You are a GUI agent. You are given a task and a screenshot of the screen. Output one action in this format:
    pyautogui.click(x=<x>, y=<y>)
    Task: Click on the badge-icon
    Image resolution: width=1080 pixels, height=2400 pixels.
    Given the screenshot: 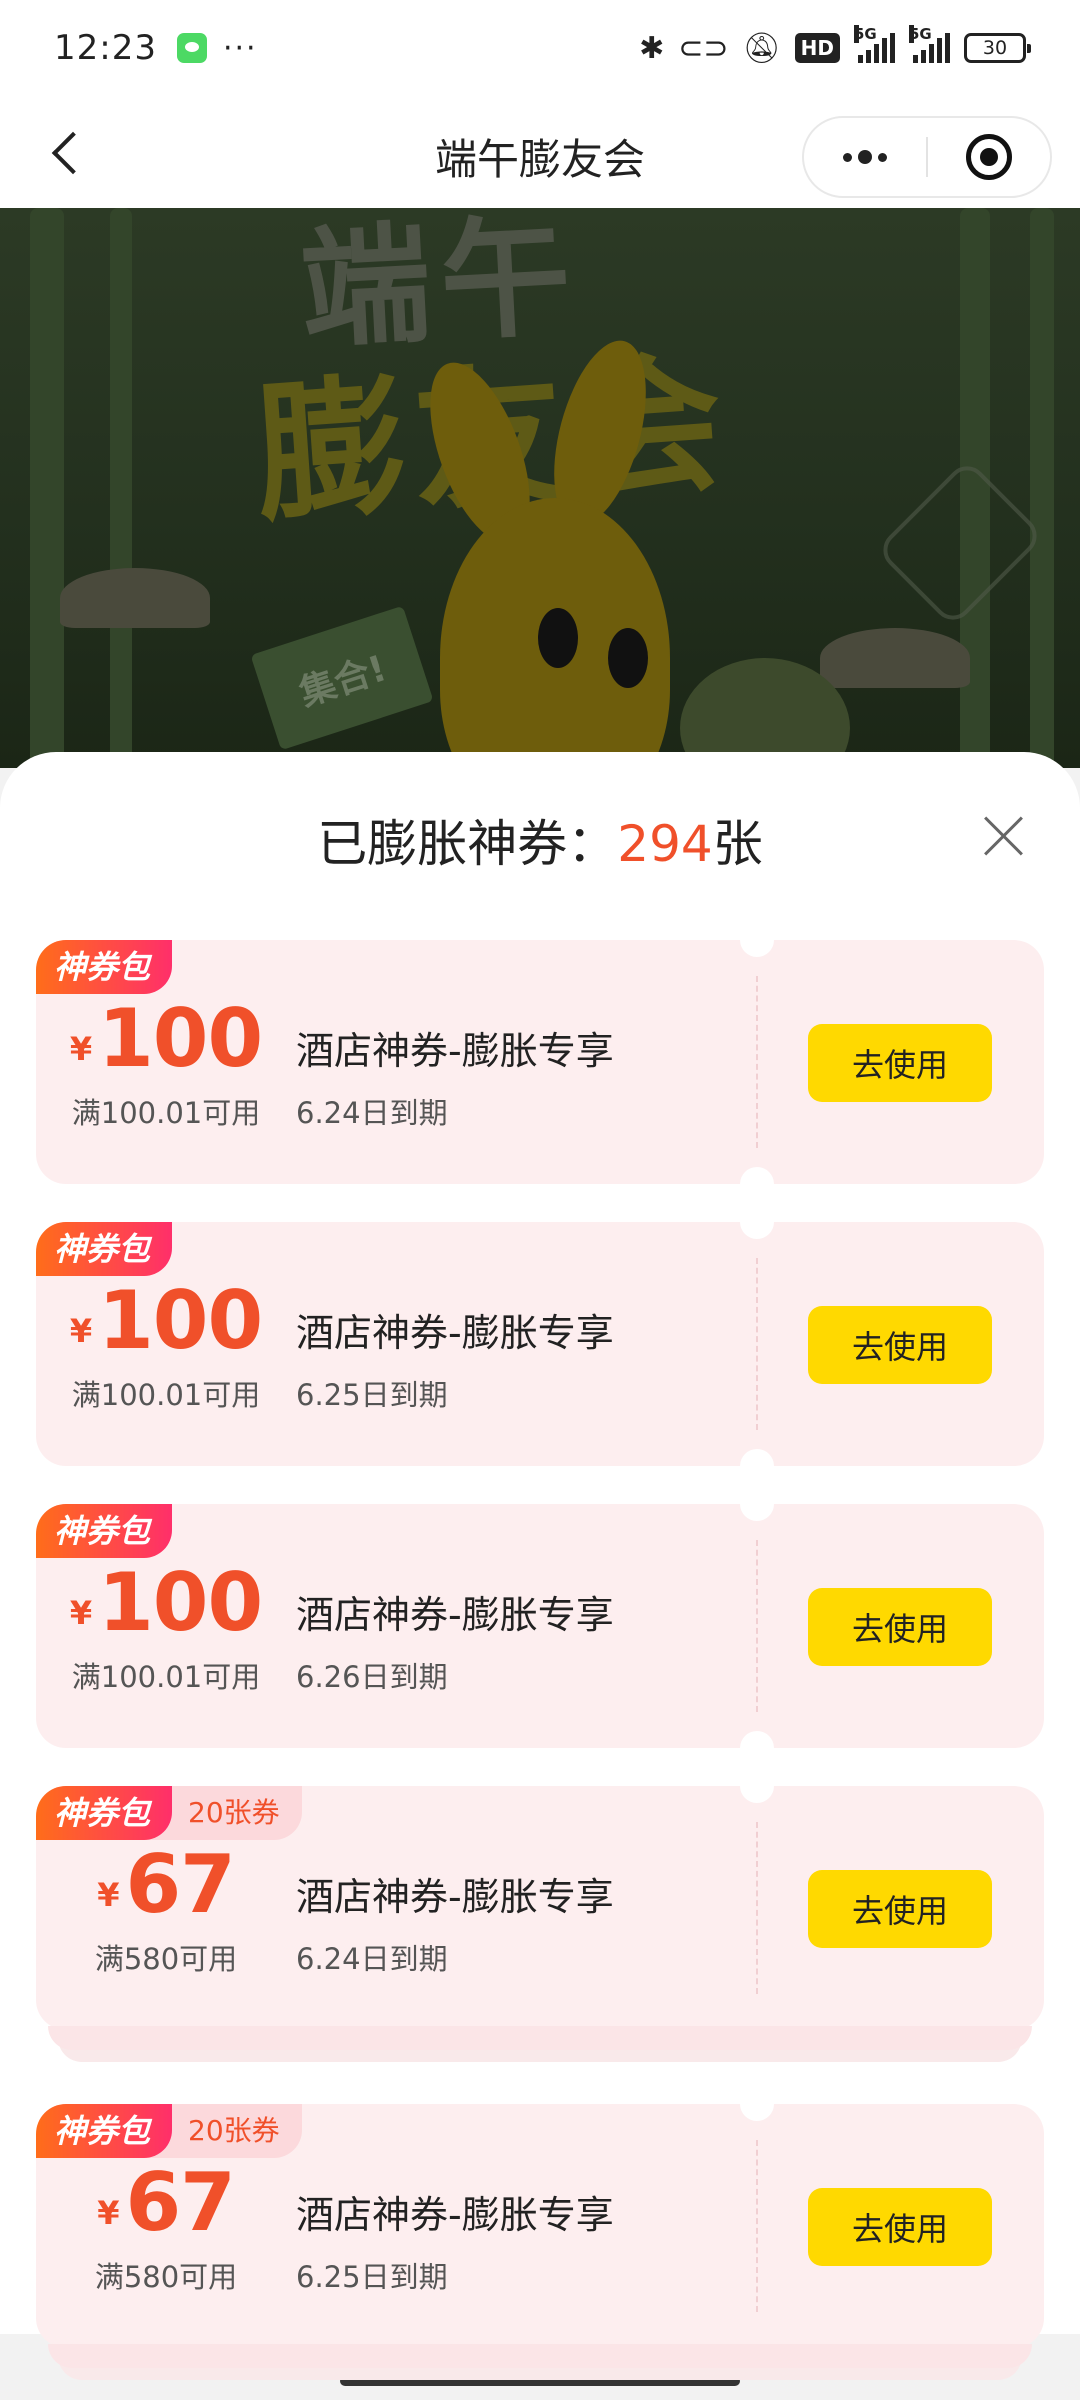 What is the action you would take?
    pyautogui.click(x=960, y=543)
    